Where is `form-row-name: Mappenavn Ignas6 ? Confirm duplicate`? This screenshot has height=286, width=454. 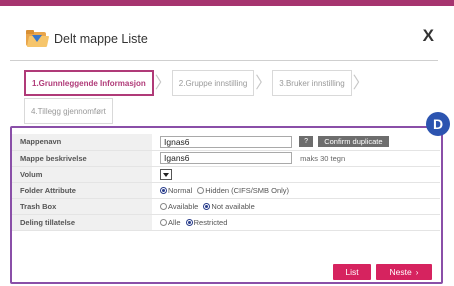
form-row-name: Mappenavn Ignas6 ? Confirm duplicate is located at coordinates (226, 142).